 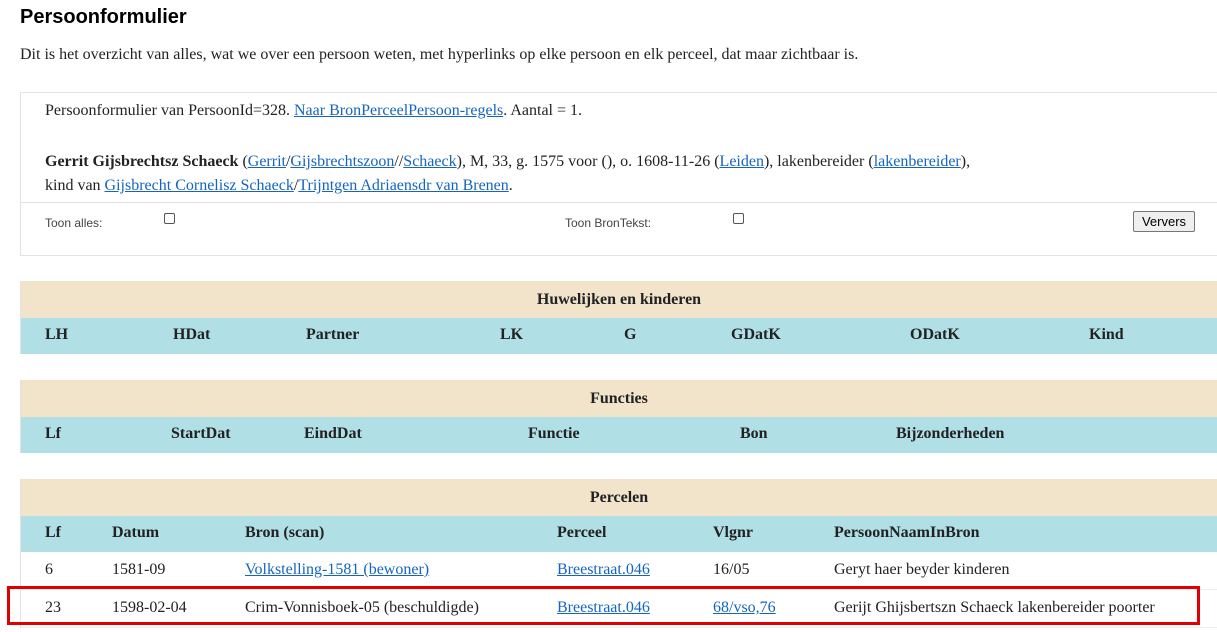 What do you see at coordinates (619, 398) in the screenshot?
I see `functions-title: Functies` at bounding box center [619, 398].